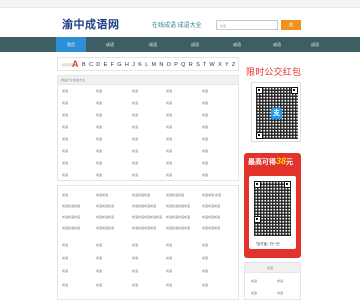  What do you see at coordinates (247, 25) in the screenshot?
I see `search-input: 成语` at bounding box center [247, 25].